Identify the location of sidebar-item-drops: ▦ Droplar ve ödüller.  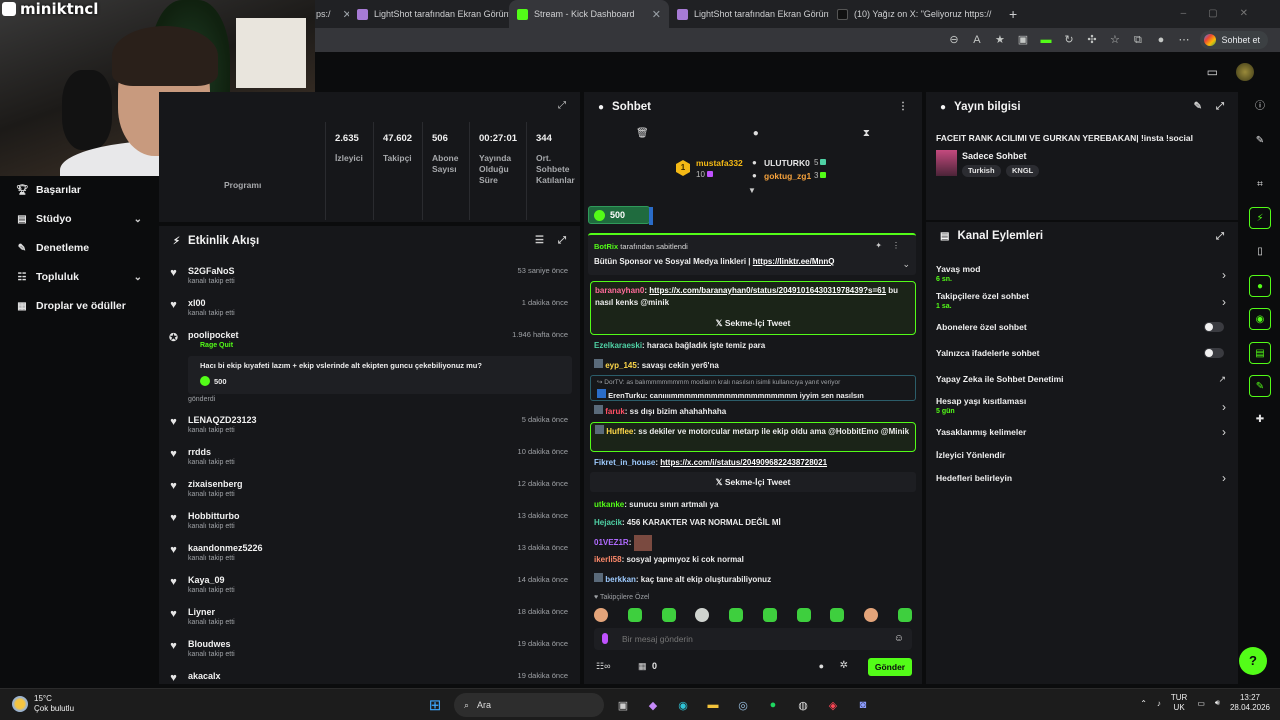
(81, 306).